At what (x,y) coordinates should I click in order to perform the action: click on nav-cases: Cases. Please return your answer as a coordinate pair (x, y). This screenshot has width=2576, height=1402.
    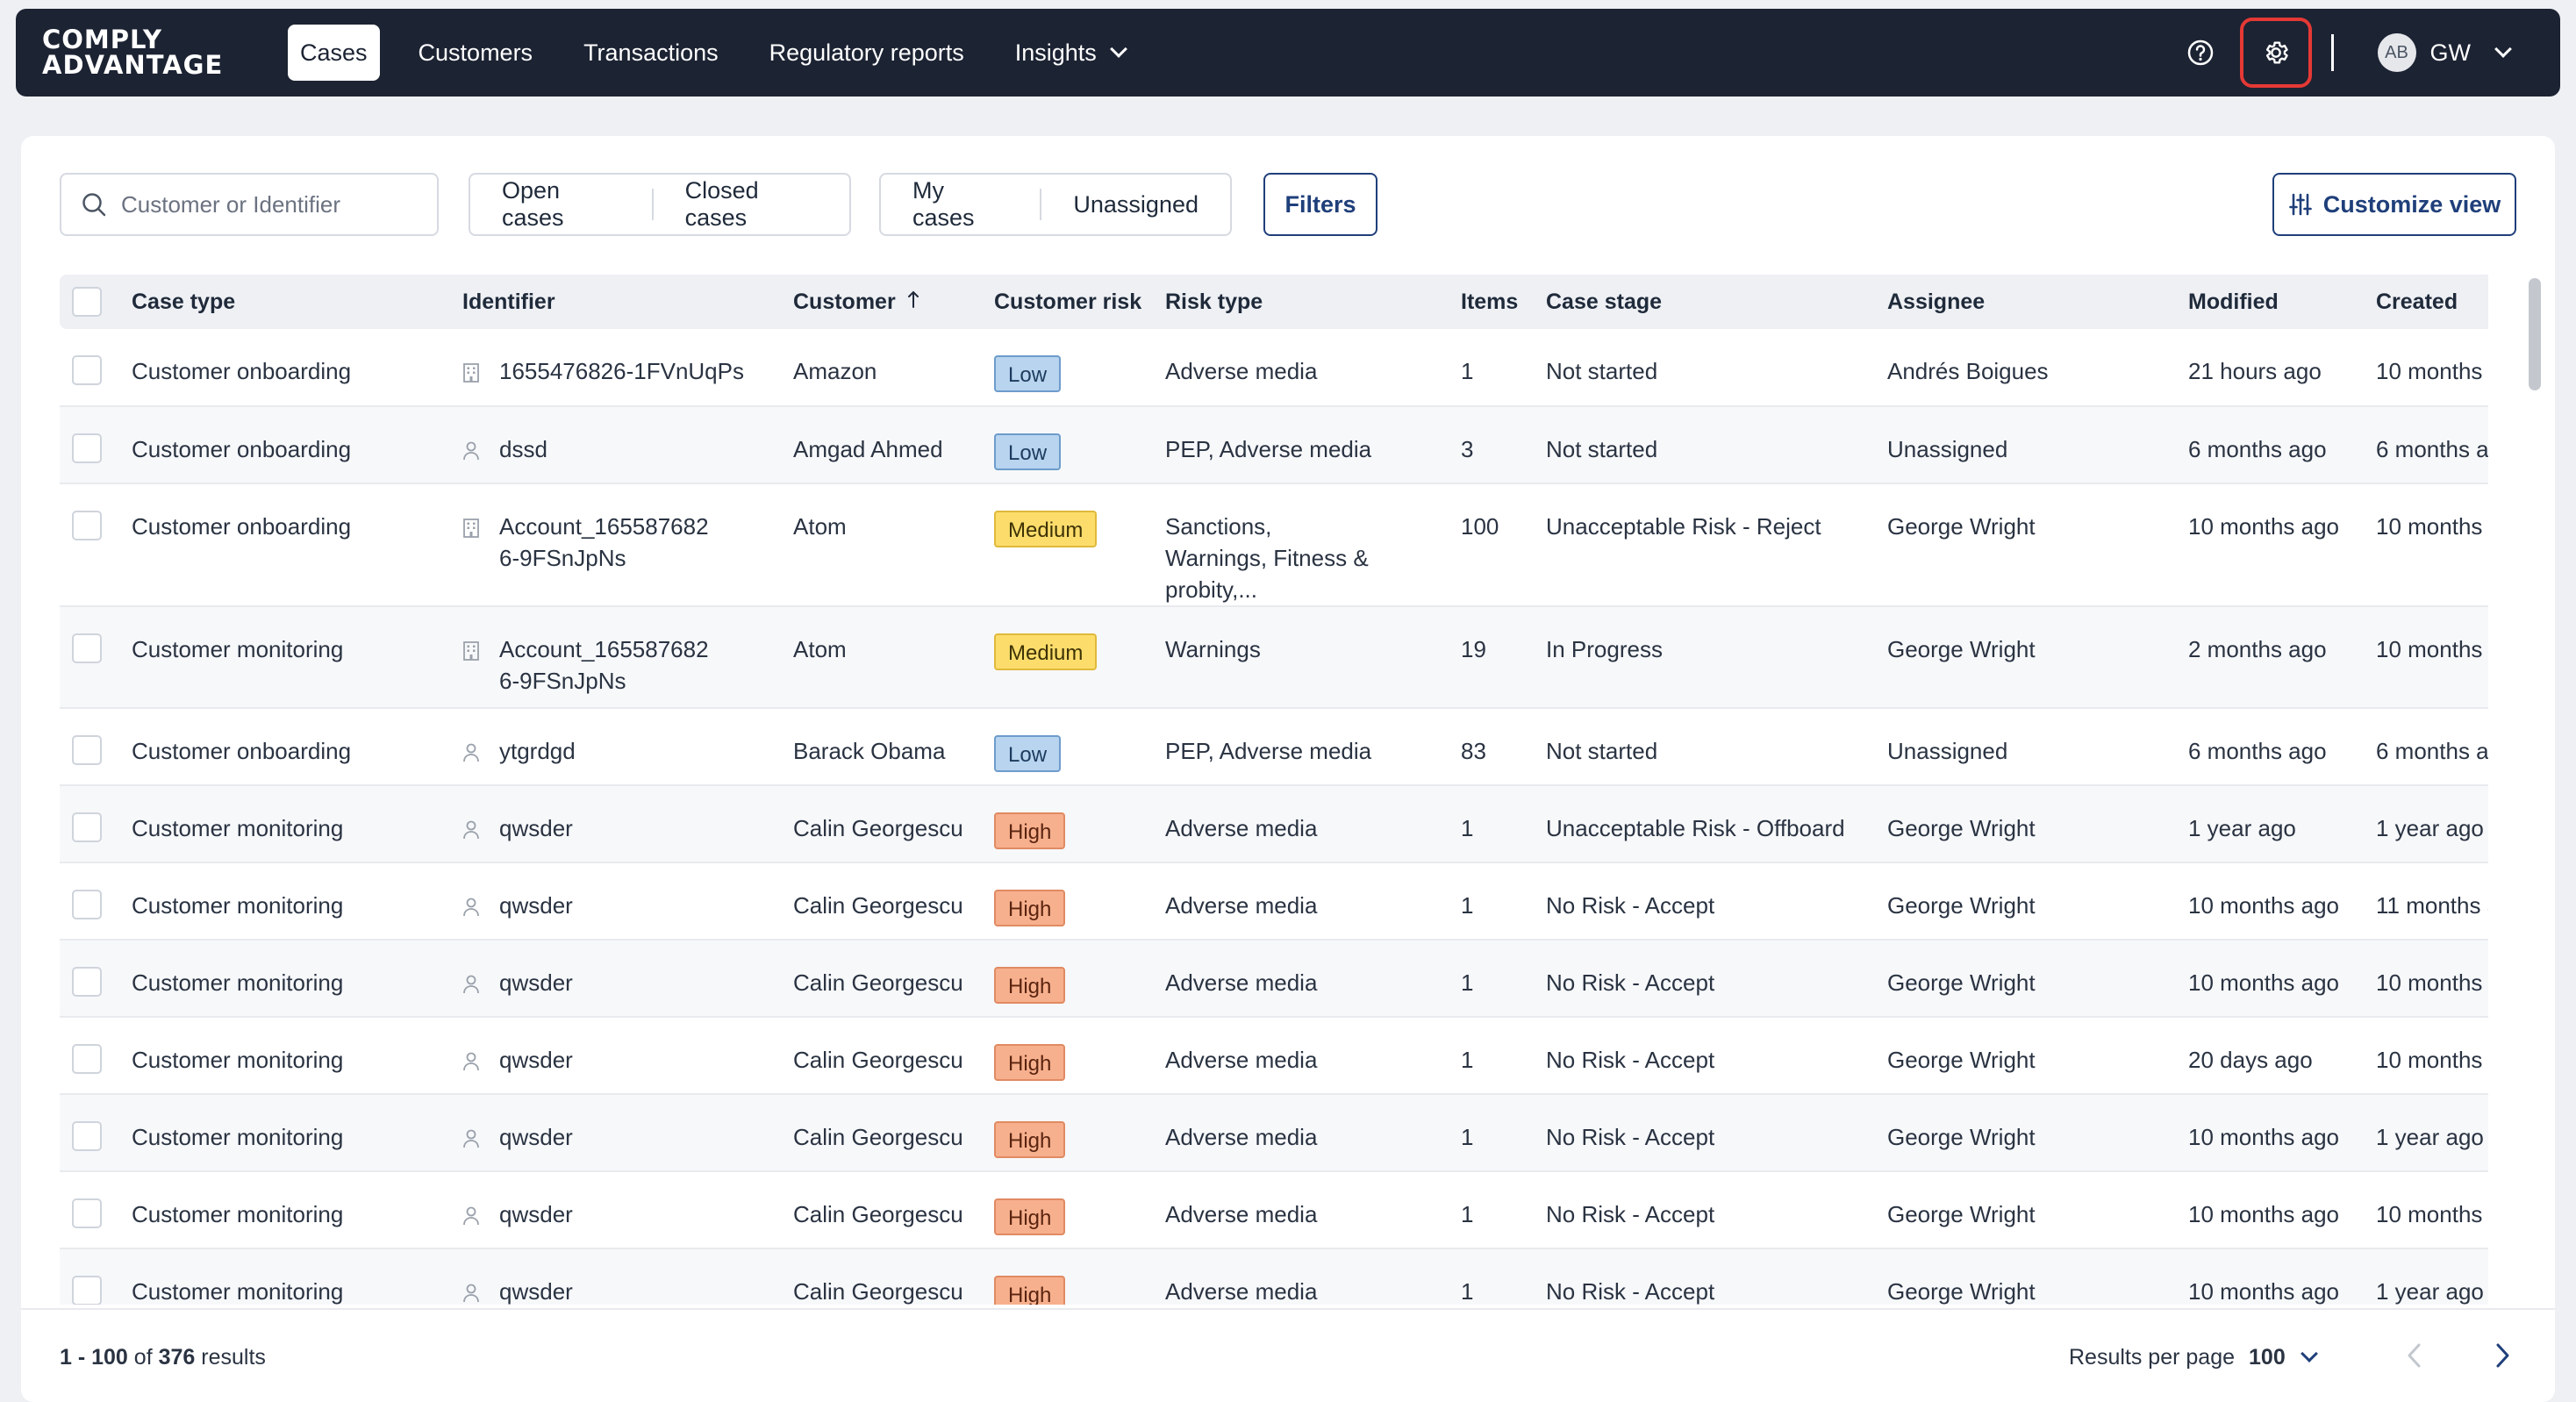
    Looking at the image, I should click on (334, 53).